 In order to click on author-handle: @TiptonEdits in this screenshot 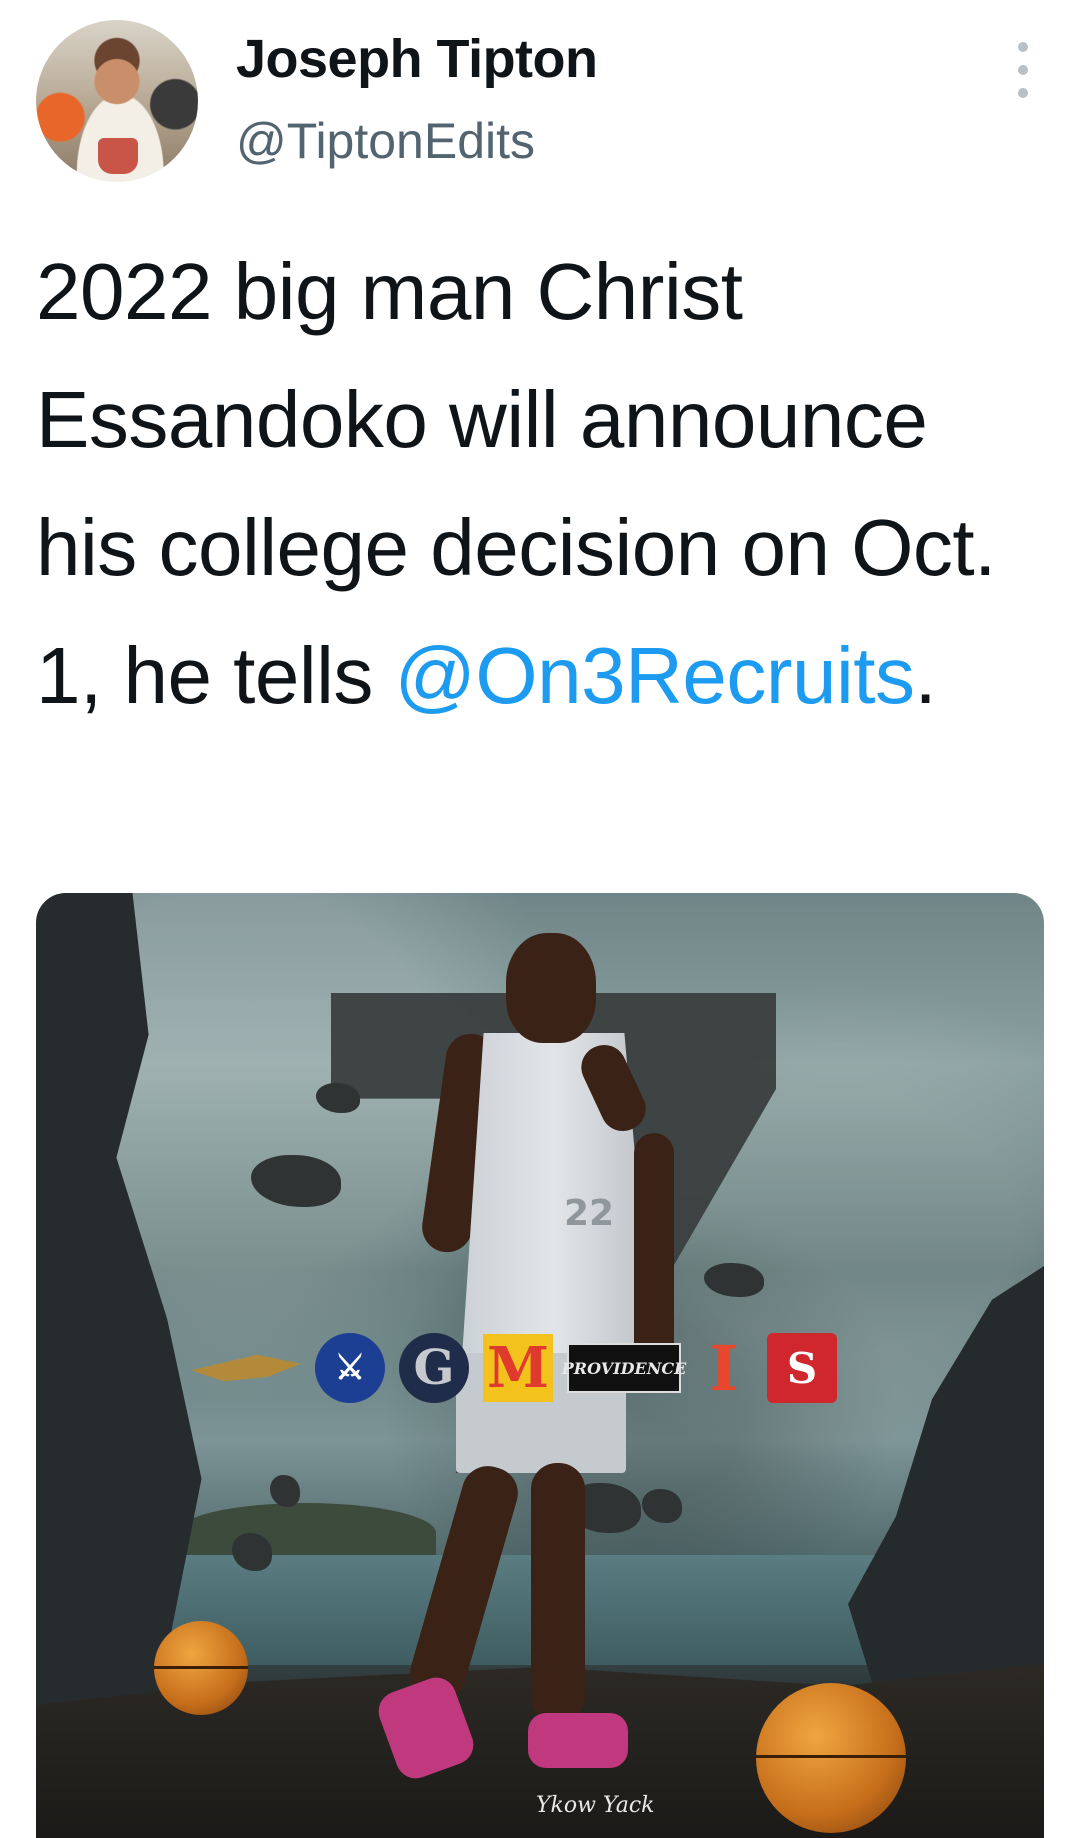, I will do `click(385, 141)`.